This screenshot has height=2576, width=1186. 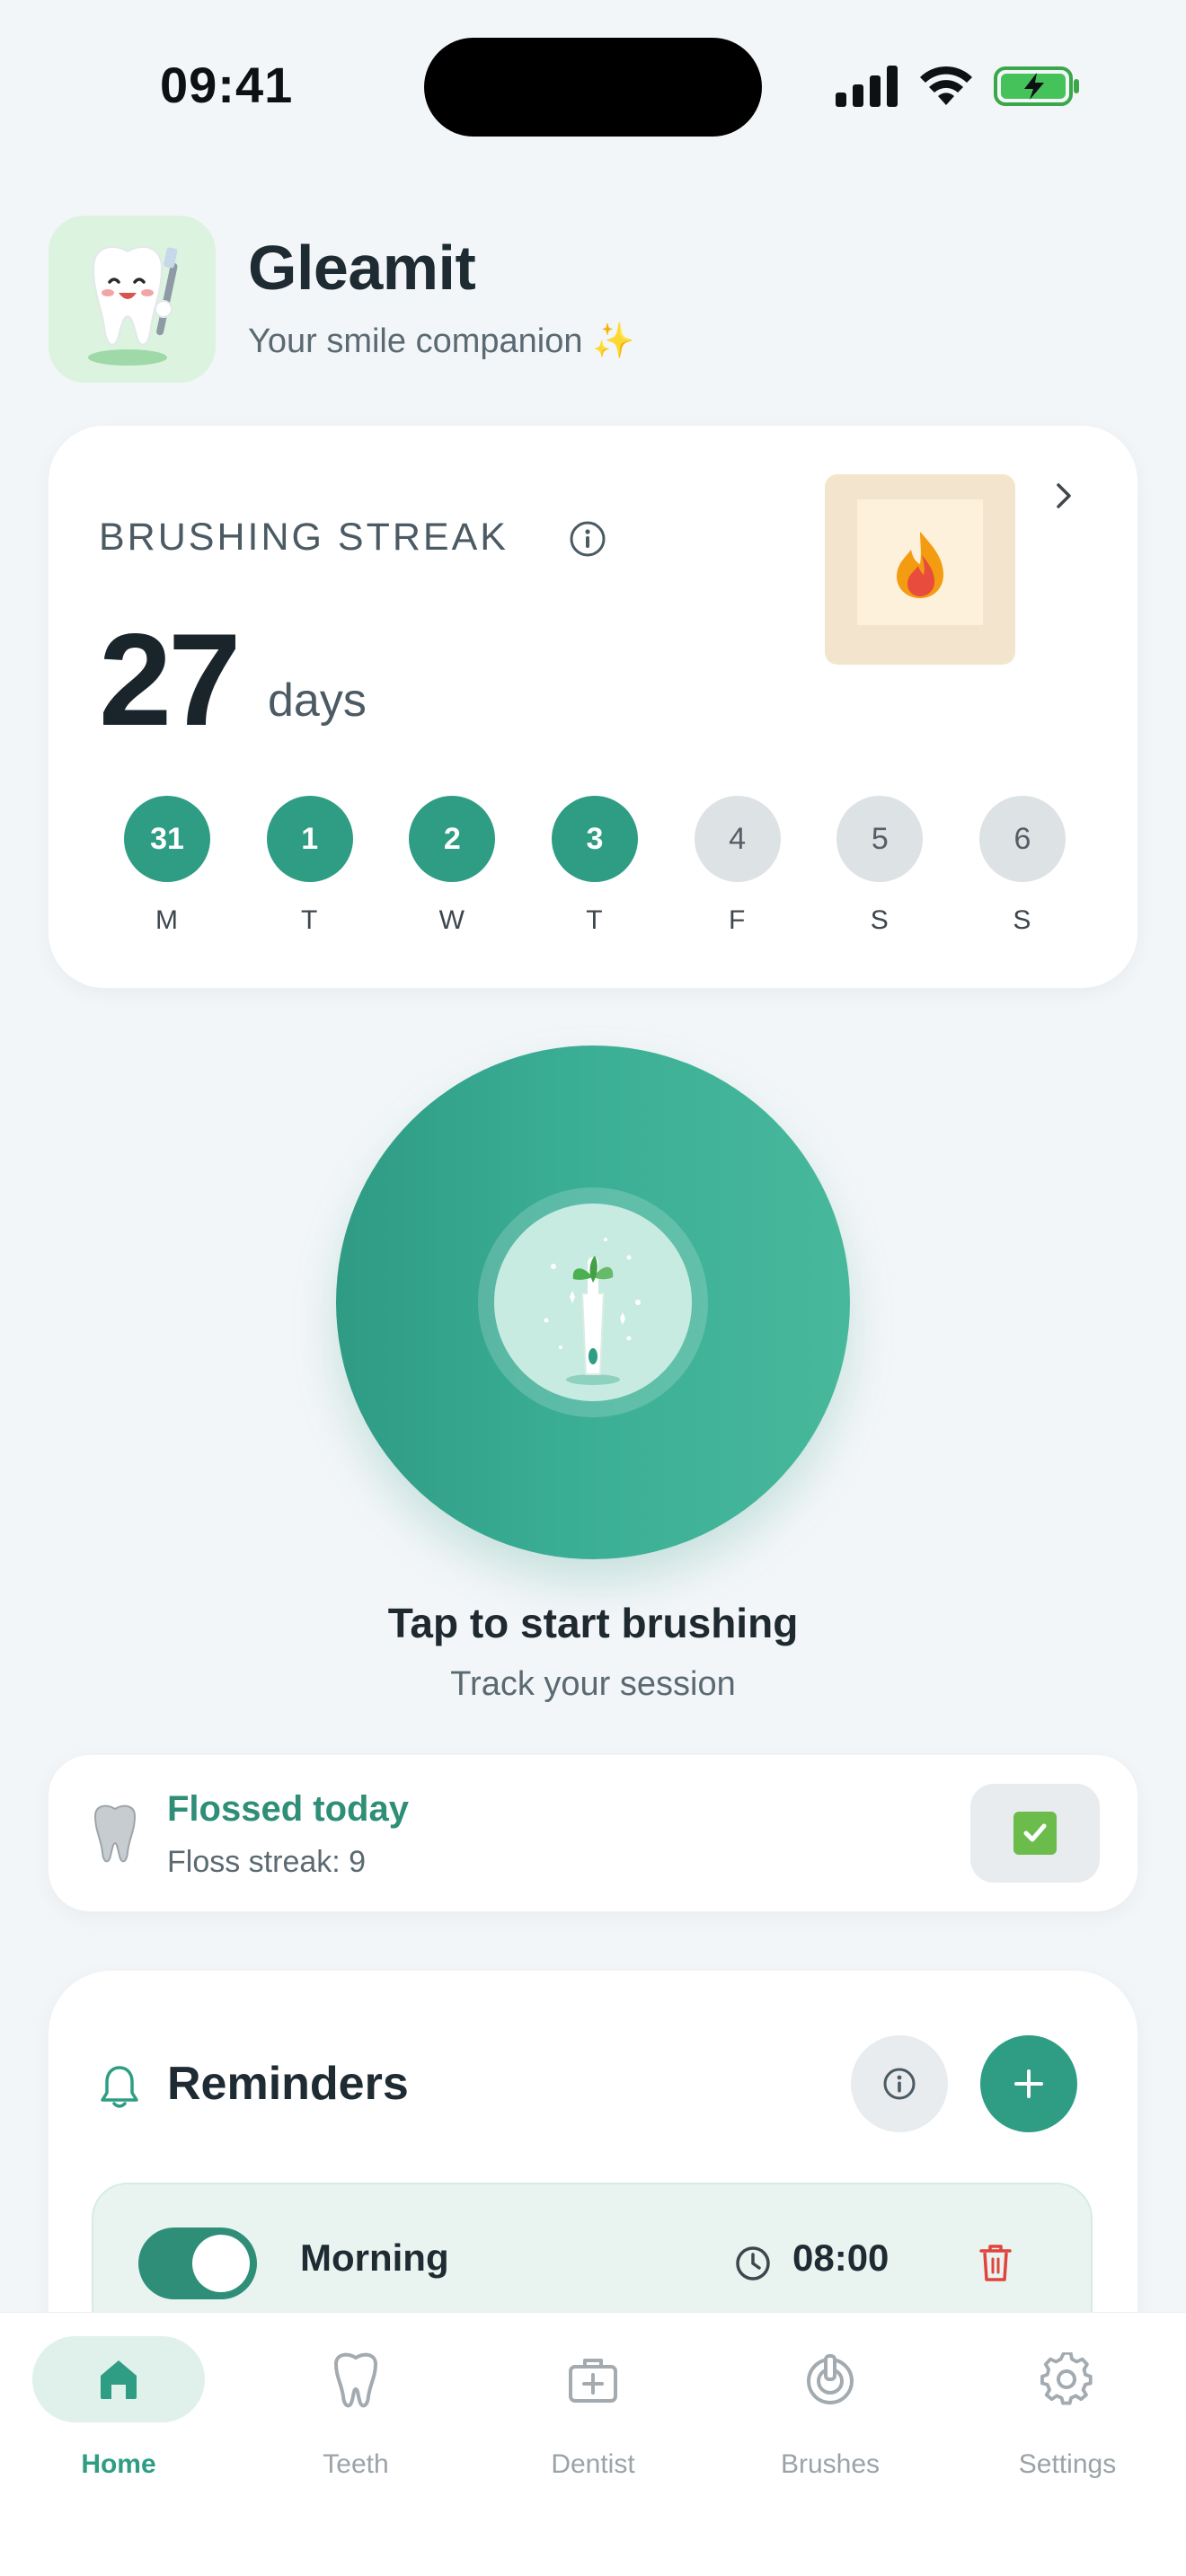 I want to click on bottom-tab-bar: Home Teeth Dentist Brushes Settings, so click(x=593, y=2444).